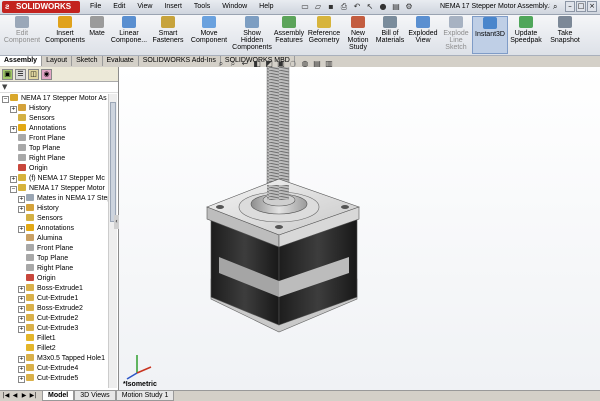  What do you see at coordinates (209, 35) in the screenshot?
I see `move-component-button: Move Component` at bounding box center [209, 35].